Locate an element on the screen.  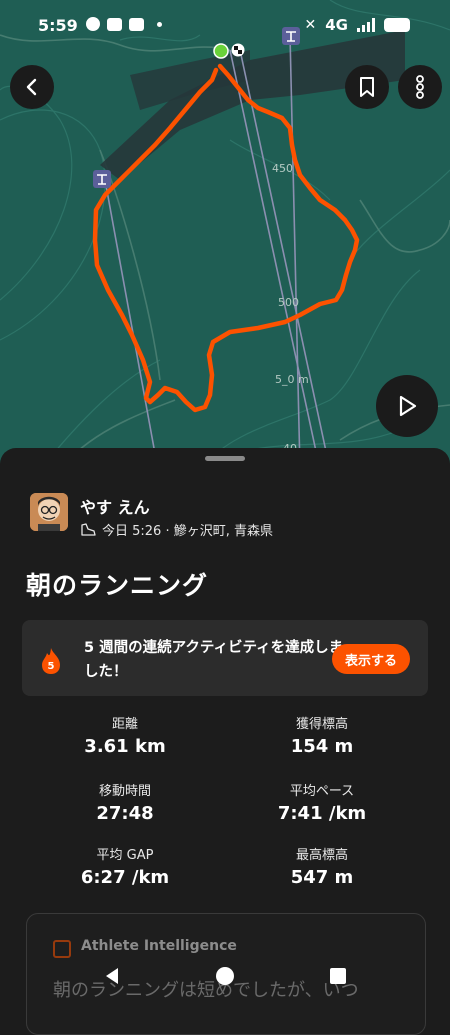
stat-label: 移動時間 is located at coordinates (124, 791).